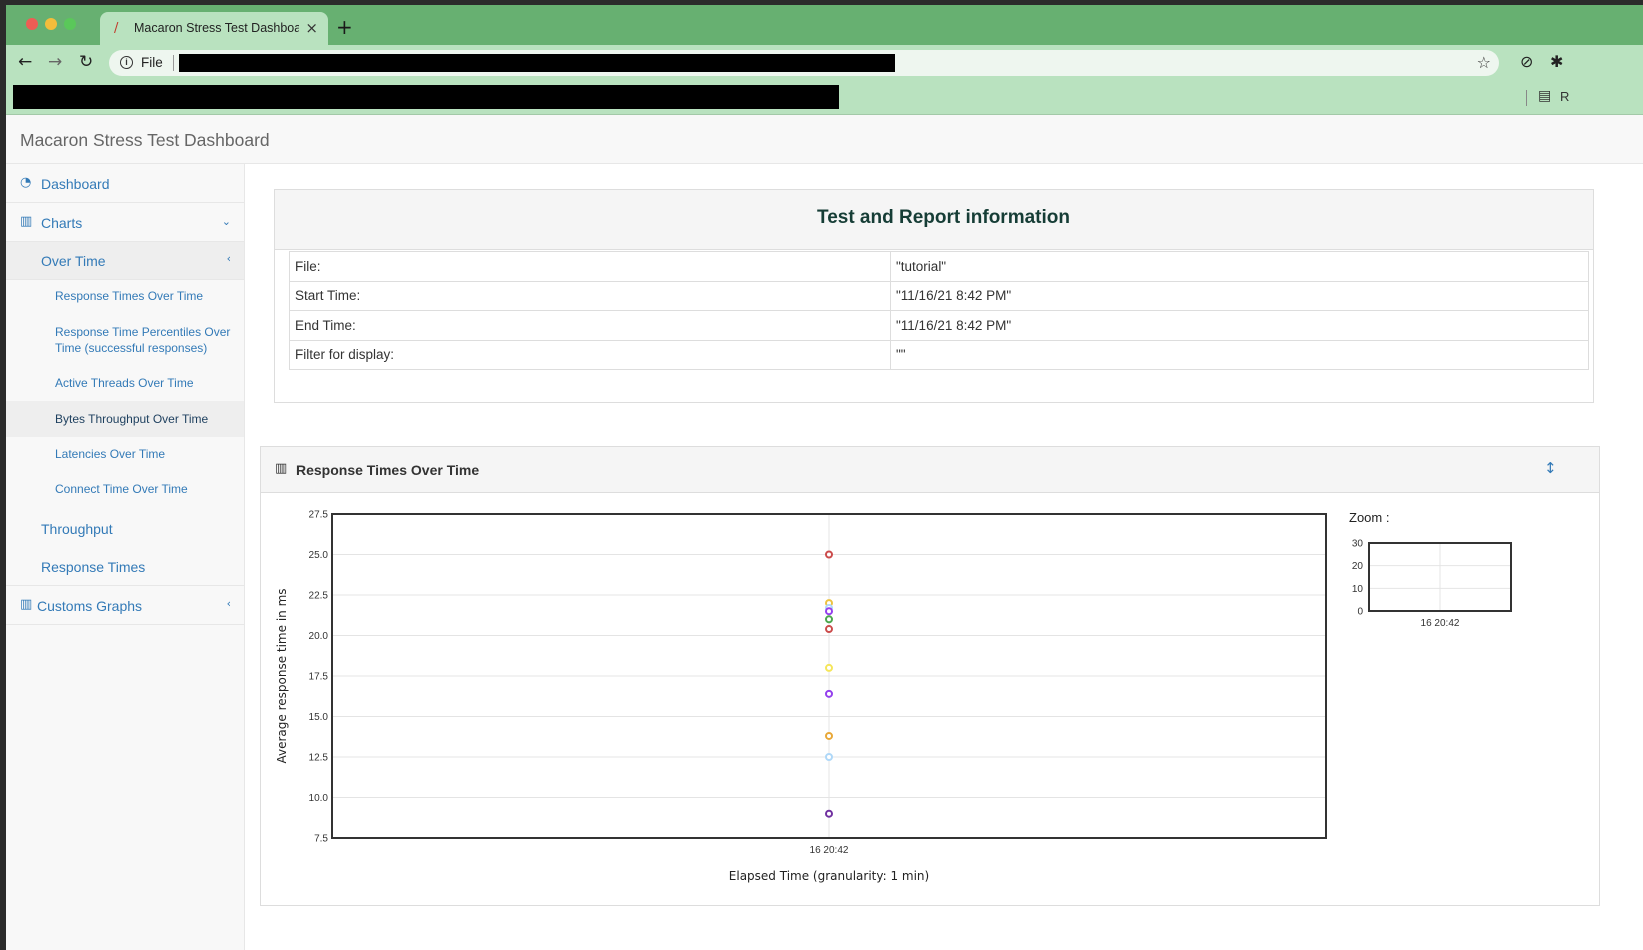  What do you see at coordinates (77, 529) in the screenshot?
I see `sidebar-item-label: Throughput` at bounding box center [77, 529].